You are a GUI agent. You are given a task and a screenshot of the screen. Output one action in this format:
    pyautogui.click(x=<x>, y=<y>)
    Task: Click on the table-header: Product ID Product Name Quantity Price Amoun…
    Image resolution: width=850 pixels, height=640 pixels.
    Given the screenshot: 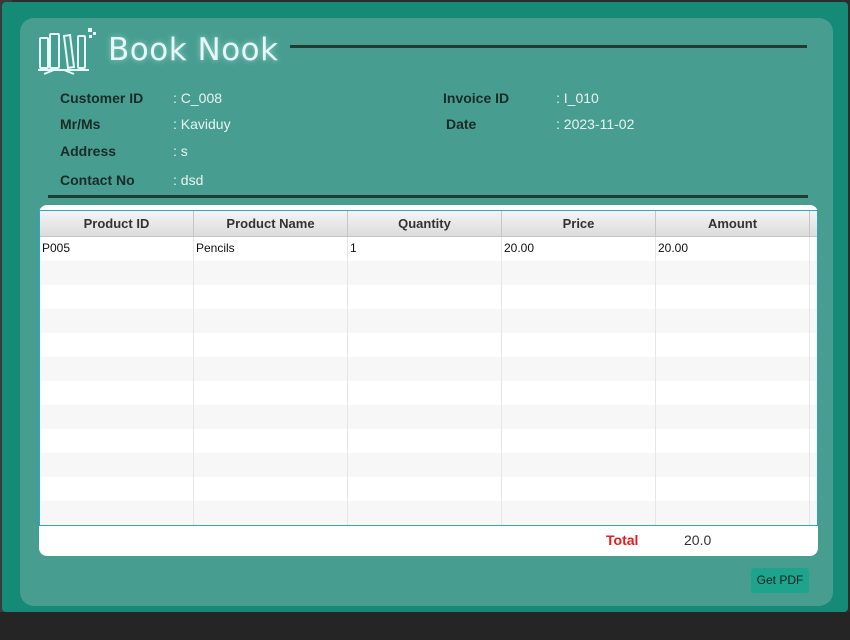 What is the action you would take?
    pyautogui.click(x=428, y=224)
    